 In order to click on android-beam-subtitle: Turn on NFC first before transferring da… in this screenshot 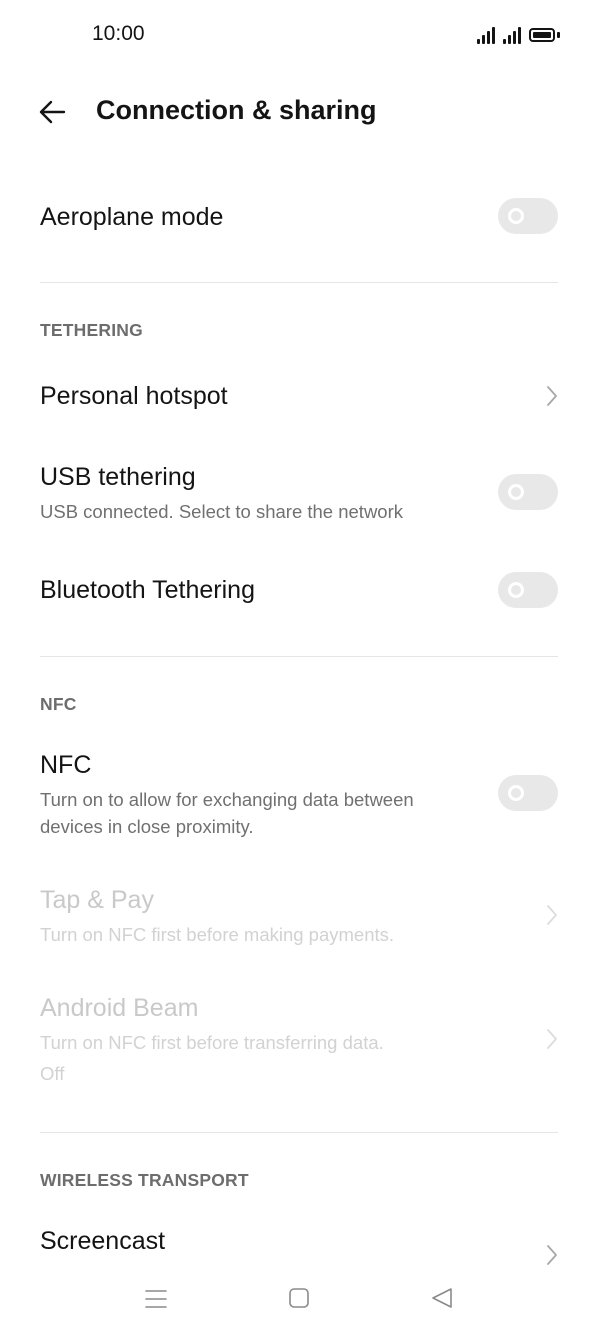, I will do `click(212, 1042)`.